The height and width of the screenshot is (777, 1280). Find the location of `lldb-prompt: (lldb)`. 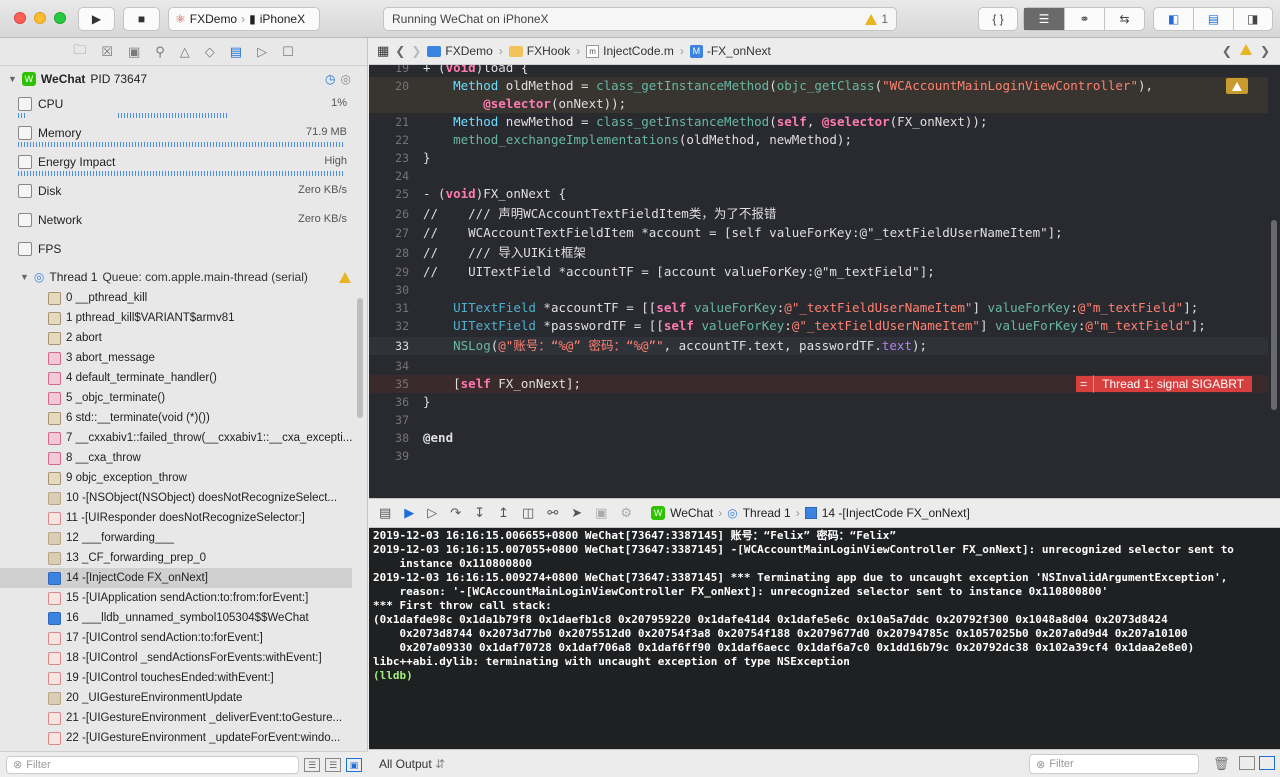

lldb-prompt: (lldb) is located at coordinates (824, 676).